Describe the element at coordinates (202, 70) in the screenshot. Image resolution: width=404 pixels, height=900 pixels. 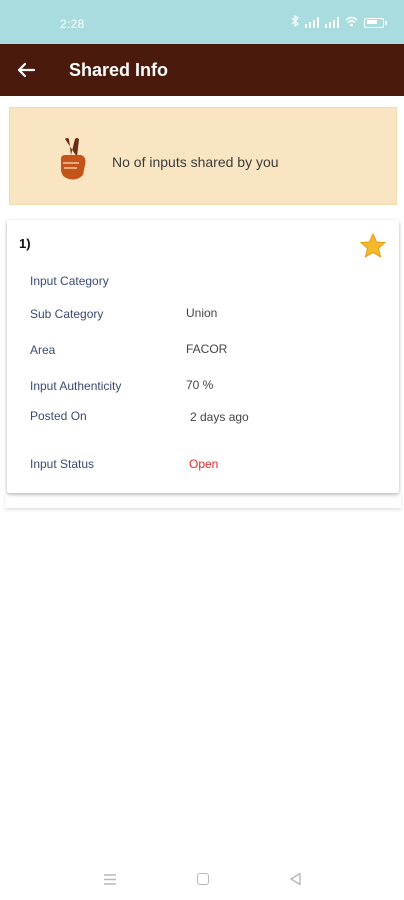
I see `app-bar: Shared Info` at that location.